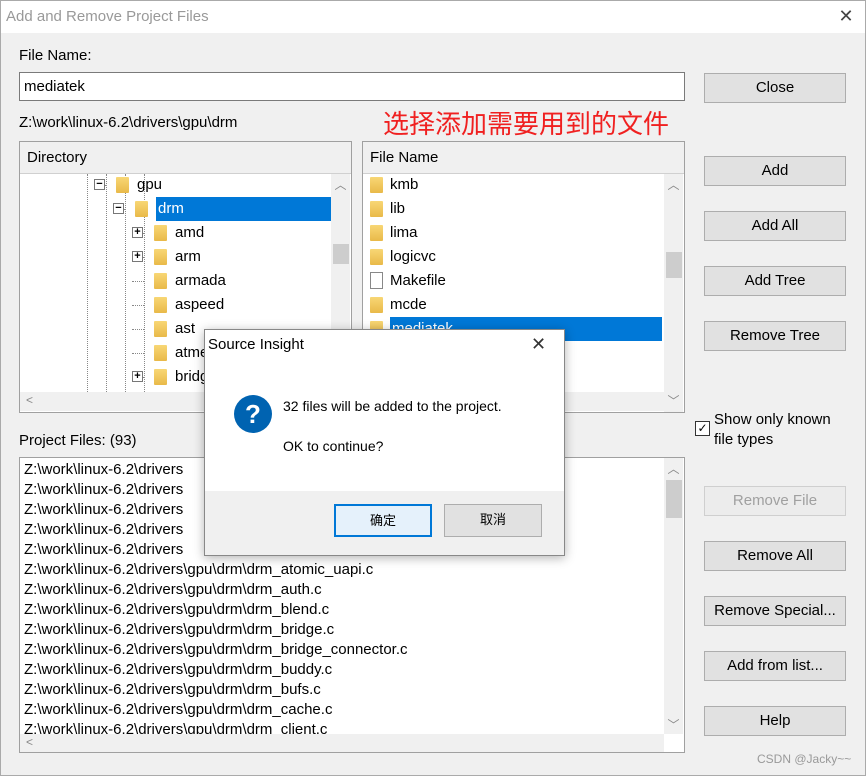 Image resolution: width=866 pixels, height=776 pixels. Describe the element at coordinates (392, 406) in the screenshot. I see `dialog-message: 32 files will be added to the project.` at that location.